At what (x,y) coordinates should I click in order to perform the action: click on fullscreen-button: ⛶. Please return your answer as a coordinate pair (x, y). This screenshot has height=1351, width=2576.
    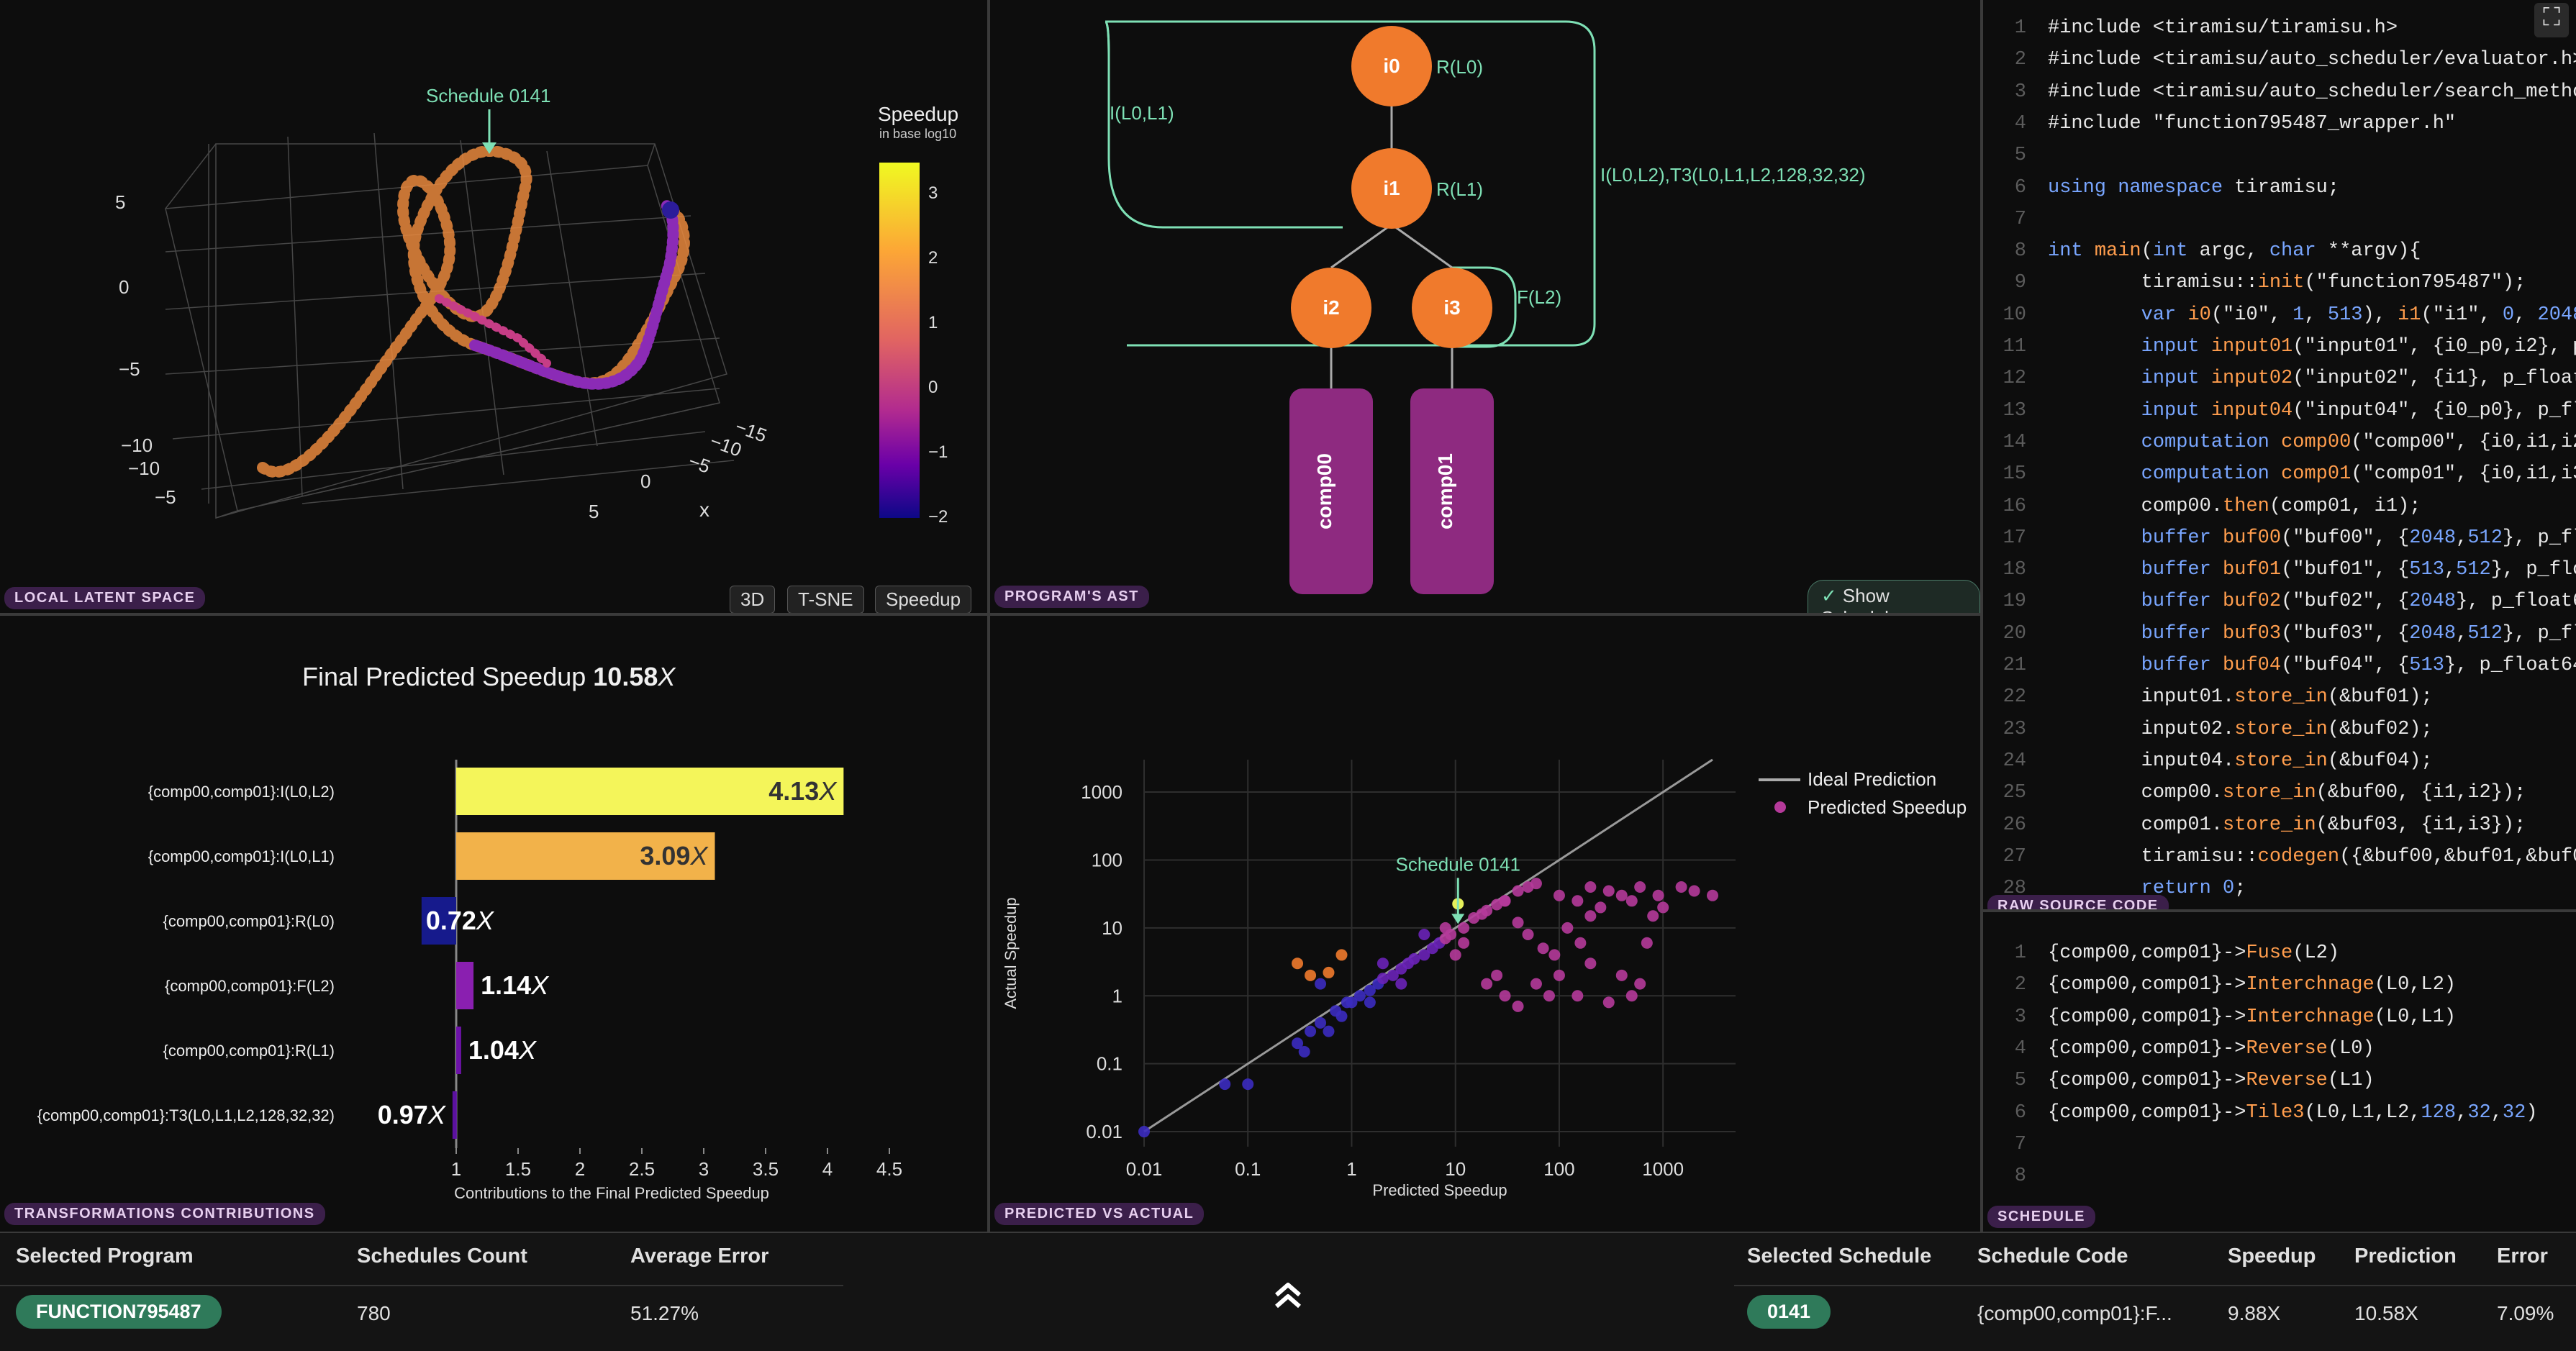
    Looking at the image, I should click on (2551, 20).